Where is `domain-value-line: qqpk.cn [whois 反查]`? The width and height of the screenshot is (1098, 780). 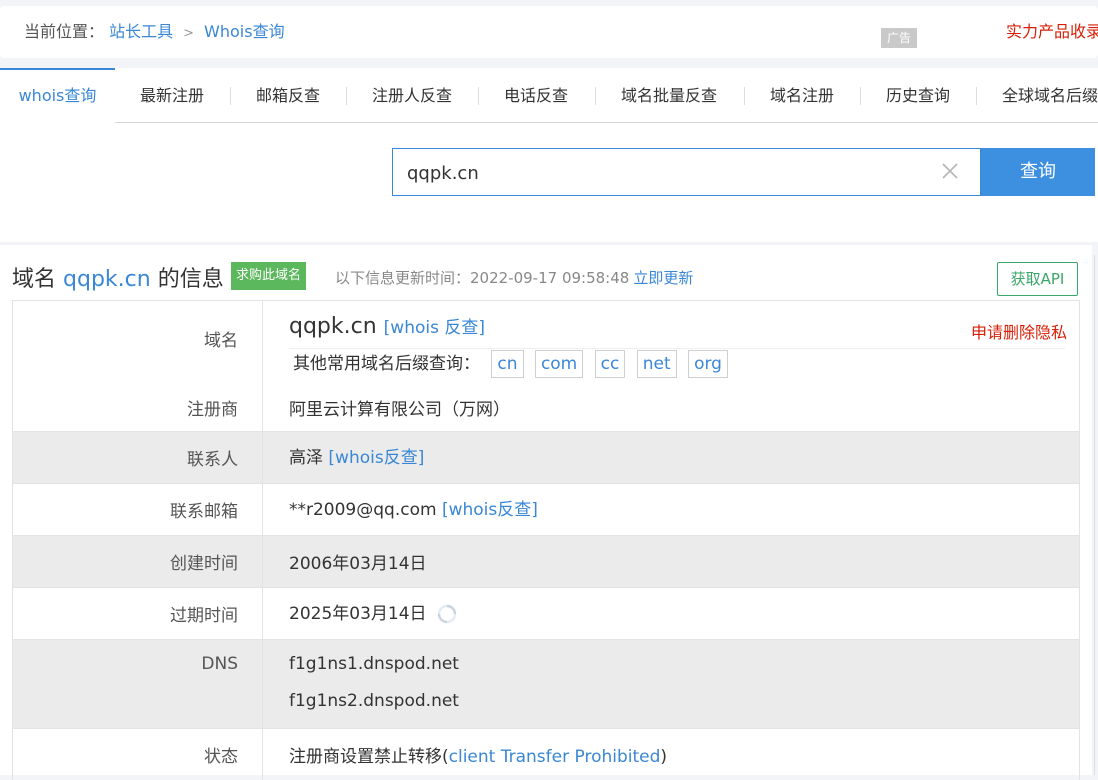
domain-value-line: qqpk.cn [whois 反查] is located at coordinates (387, 326).